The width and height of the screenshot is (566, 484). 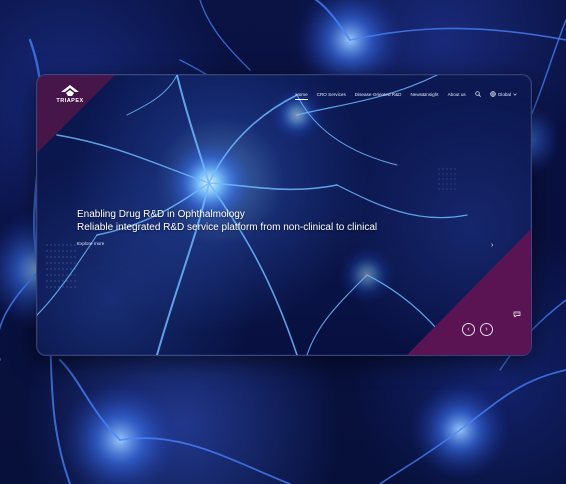 I want to click on hero-title-line-1: Enabling Drug R&D in Ophthalmology, so click(x=161, y=214).